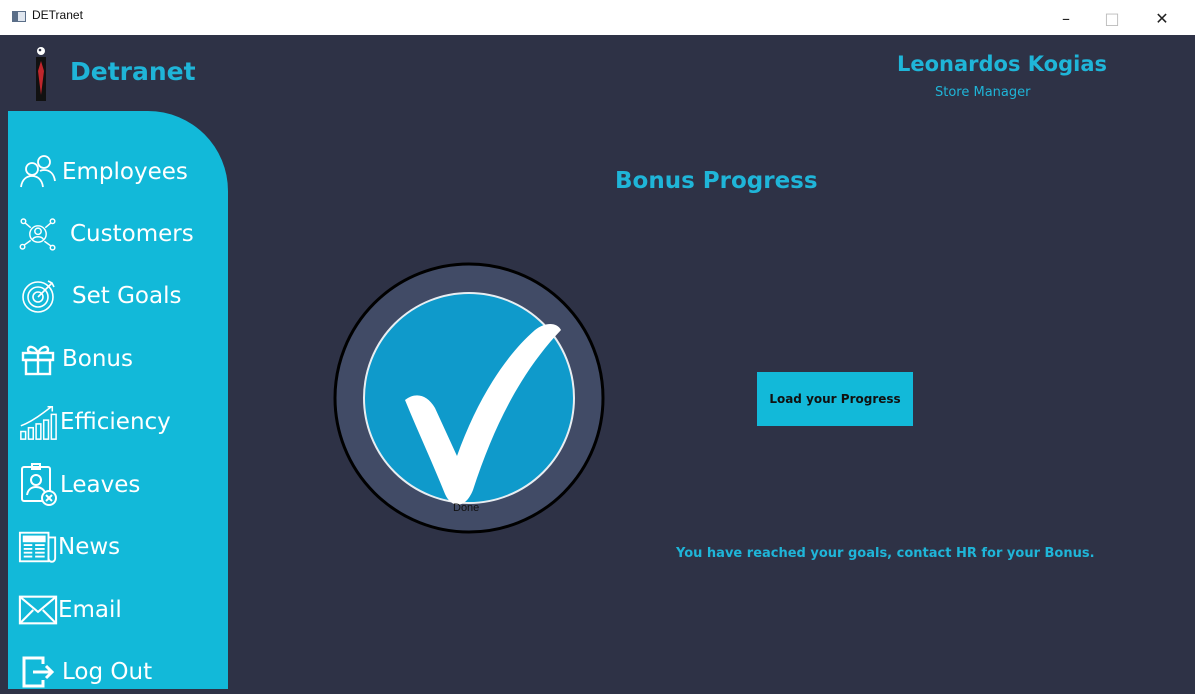 This screenshot has height=694, width=1195. I want to click on tie-figure-icon, so click(41, 74).